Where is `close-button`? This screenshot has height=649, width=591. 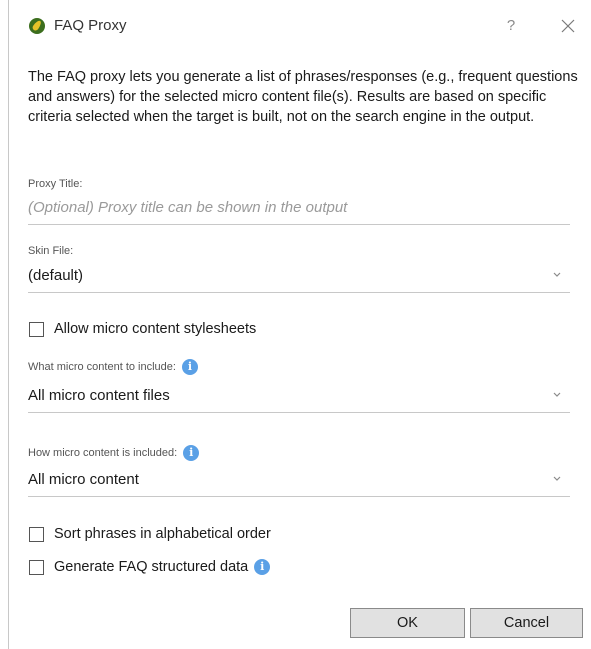
close-button is located at coordinates (568, 26).